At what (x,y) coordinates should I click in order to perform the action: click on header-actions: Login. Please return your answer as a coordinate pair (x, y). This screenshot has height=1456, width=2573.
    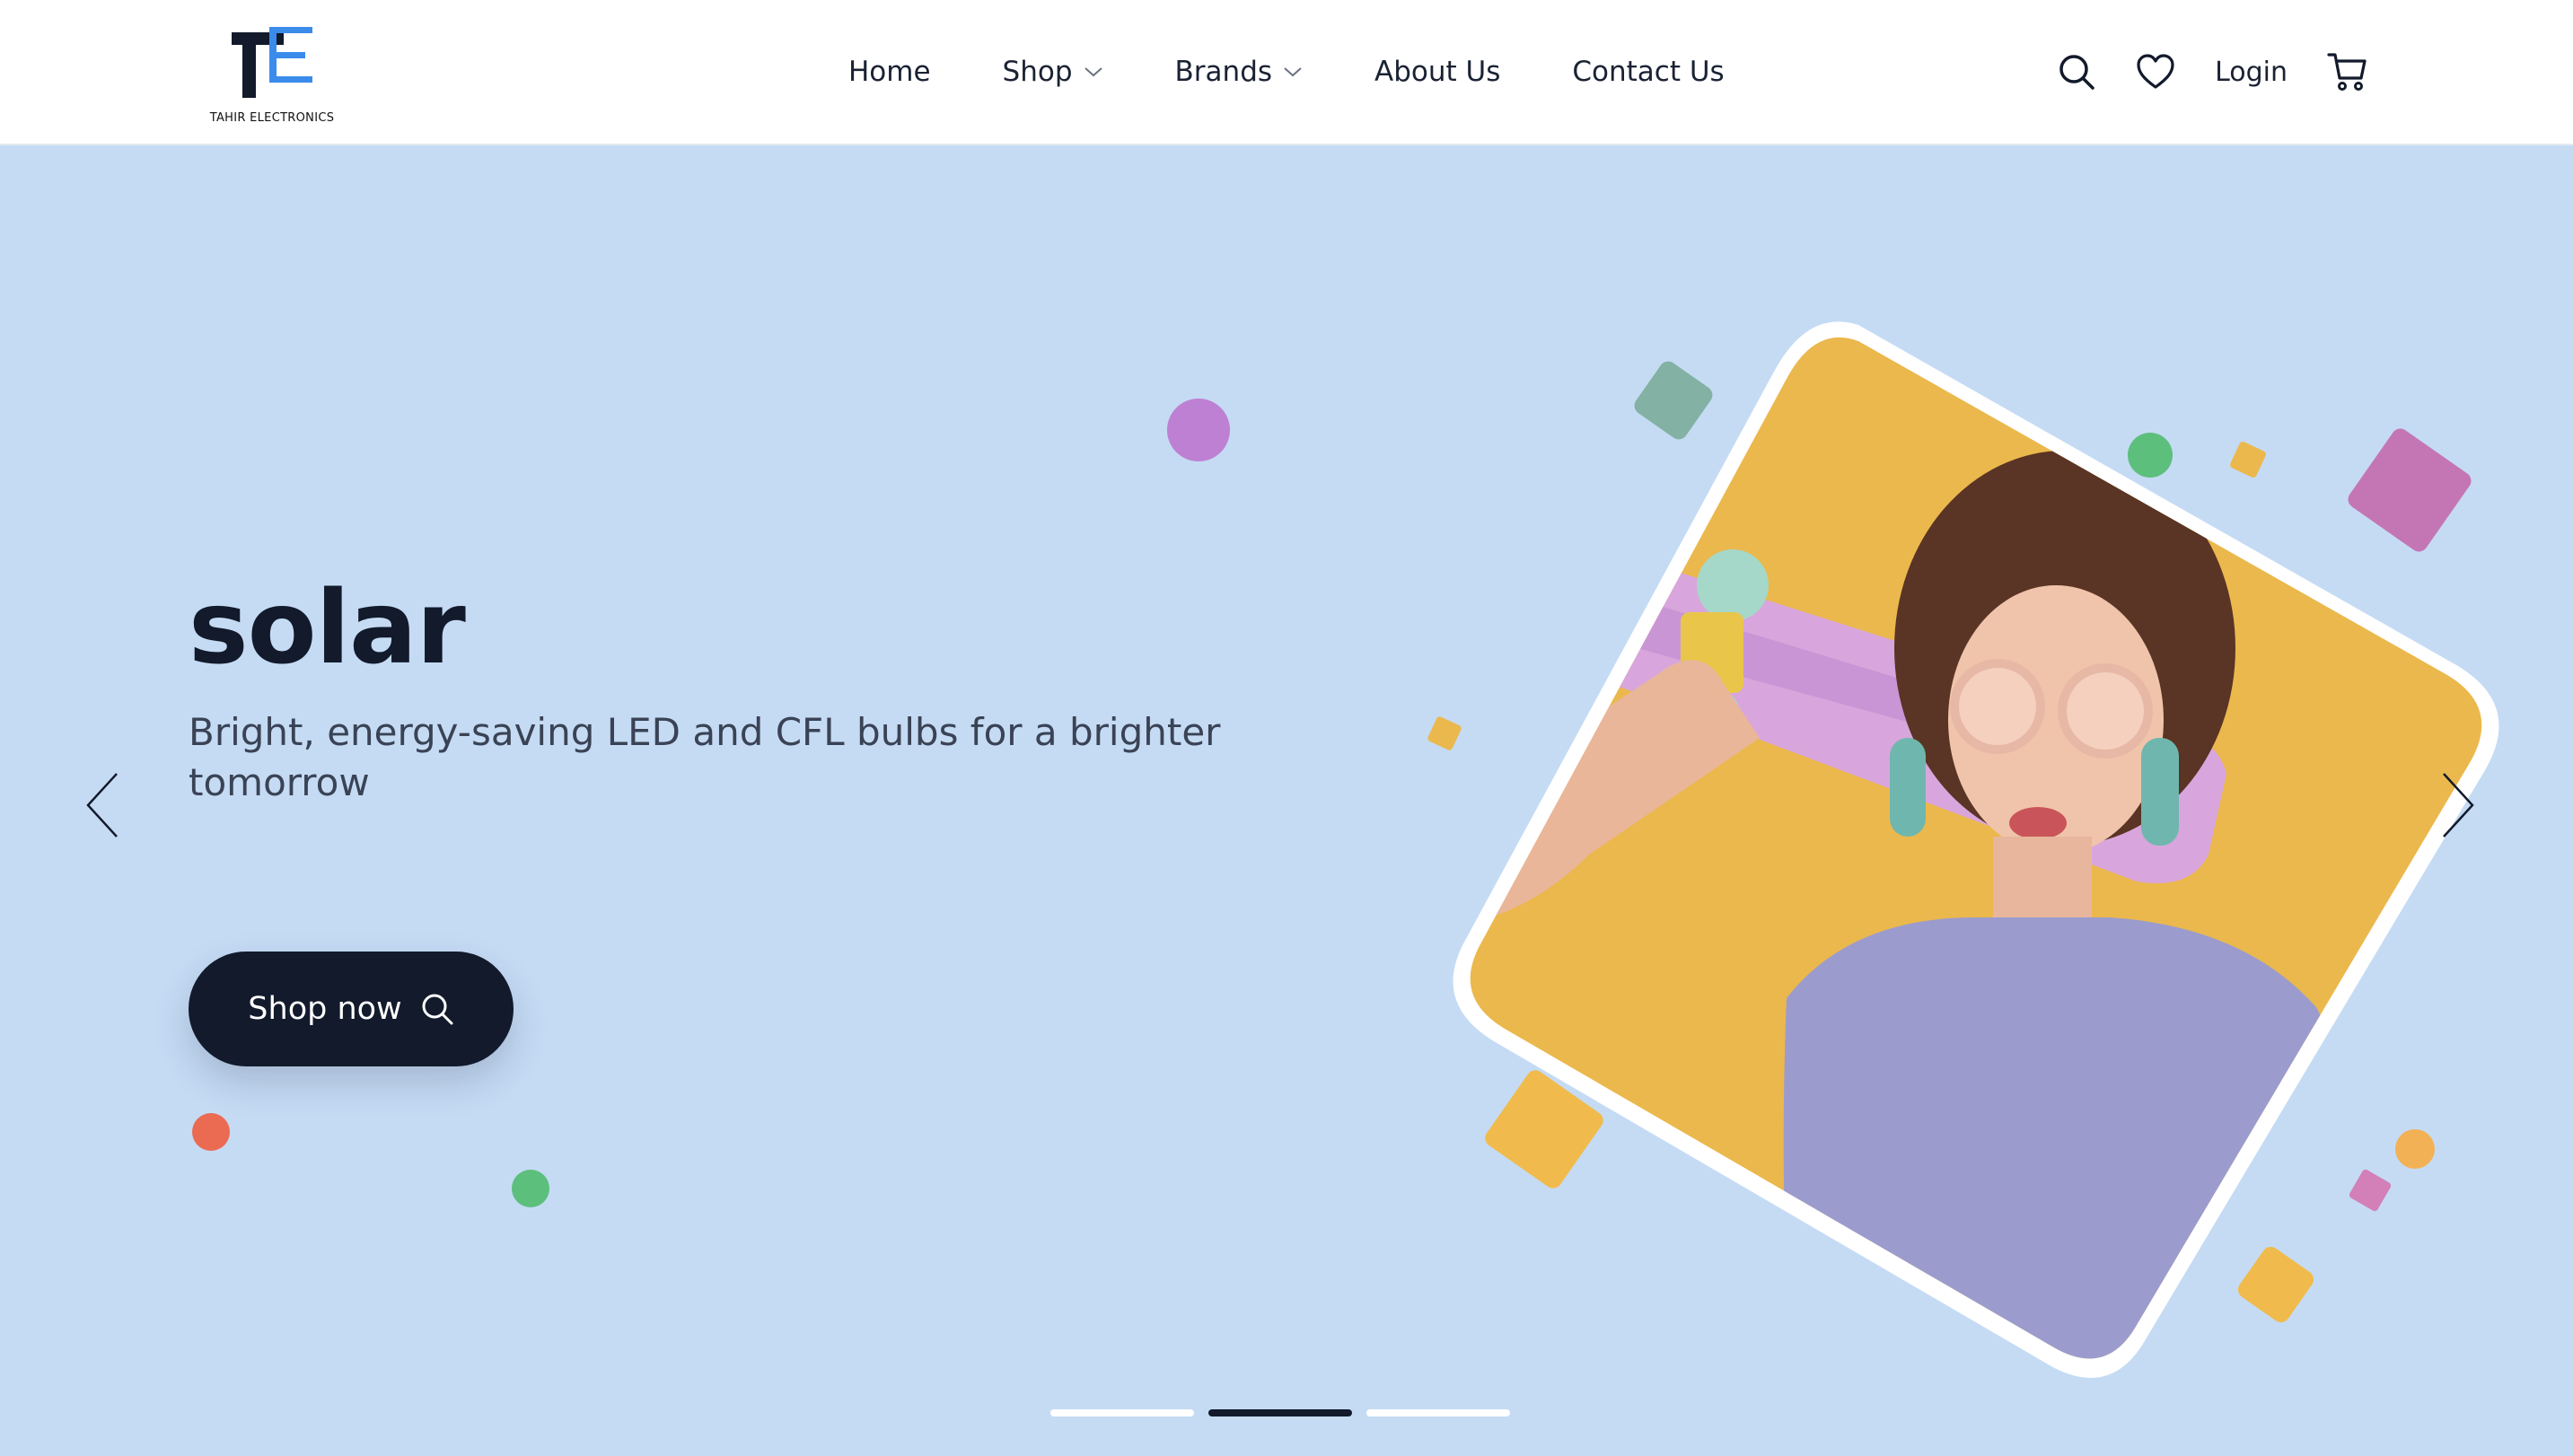
    Looking at the image, I should click on (2192, 72).